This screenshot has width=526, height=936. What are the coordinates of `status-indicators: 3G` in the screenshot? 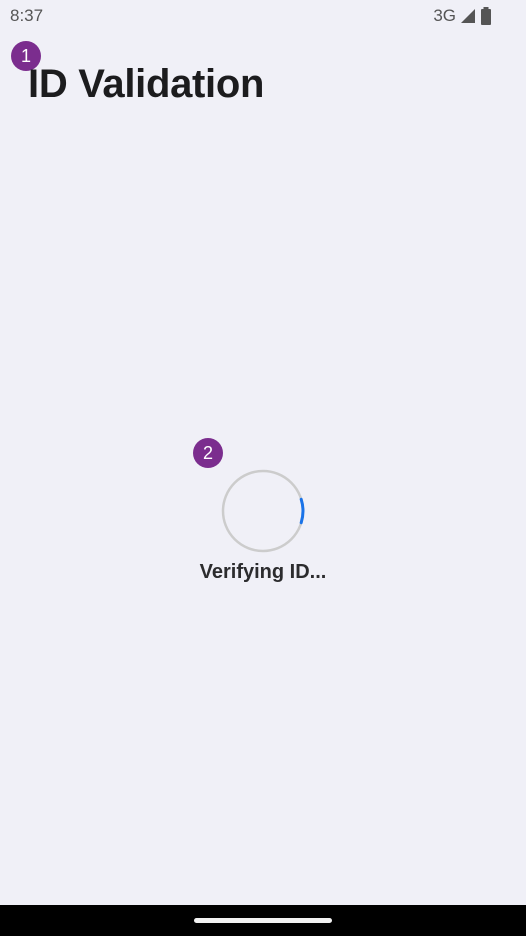 It's located at (462, 16).